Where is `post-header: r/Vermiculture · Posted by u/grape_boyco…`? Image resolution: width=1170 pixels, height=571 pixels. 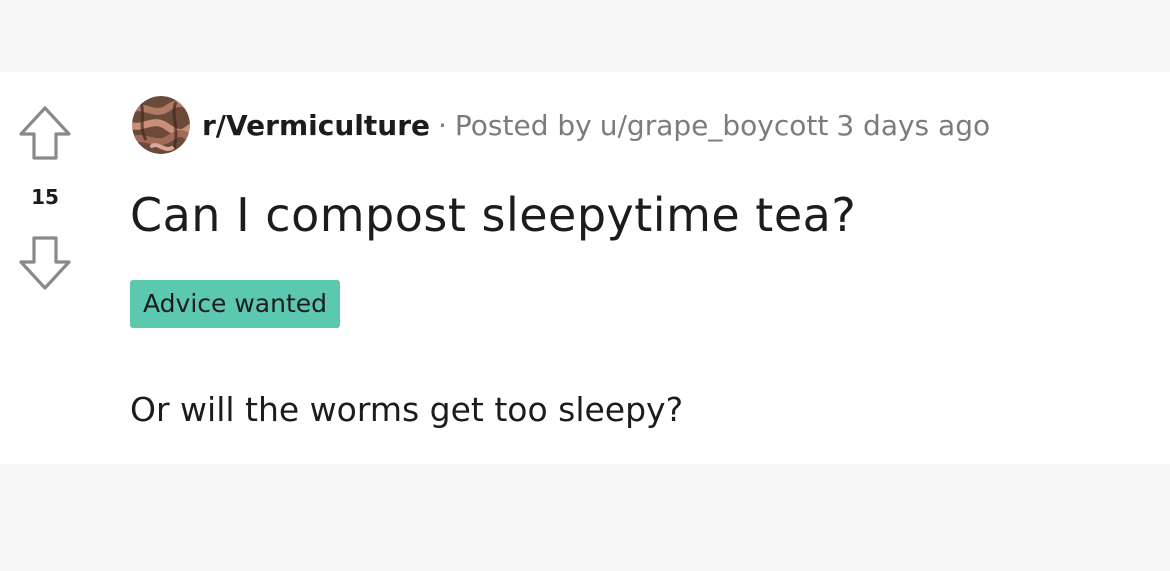
post-header: r/Vermiculture · Posted by u/grape_boyco… is located at coordinates (561, 125).